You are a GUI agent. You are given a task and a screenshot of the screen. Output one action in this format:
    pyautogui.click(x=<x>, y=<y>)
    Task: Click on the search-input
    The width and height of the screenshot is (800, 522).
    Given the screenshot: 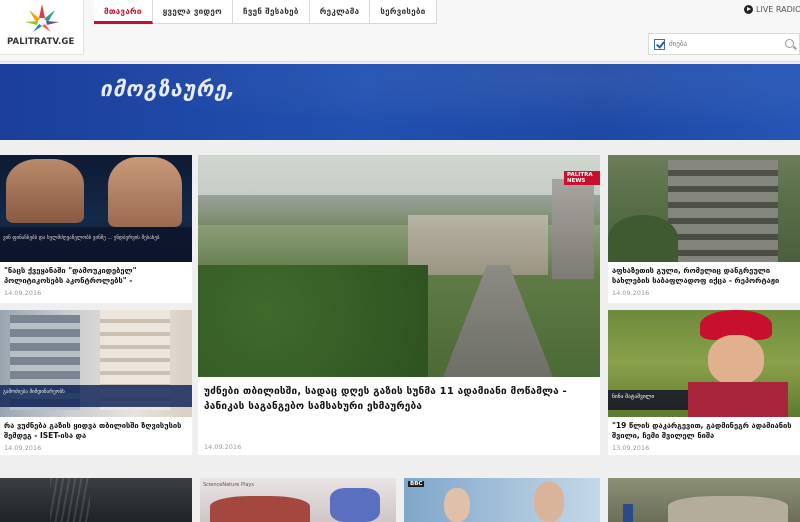 What is the action you would take?
    pyautogui.click(x=724, y=44)
    